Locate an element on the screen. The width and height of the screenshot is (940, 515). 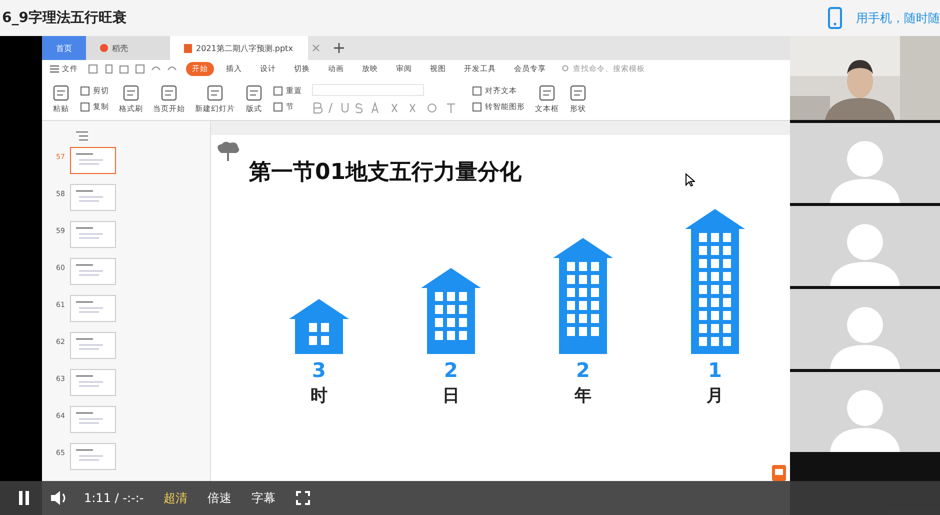
new-tab-icon is located at coordinates (339, 48).